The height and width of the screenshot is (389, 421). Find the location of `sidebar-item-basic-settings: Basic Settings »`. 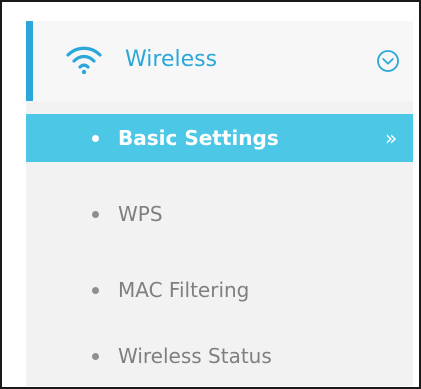

sidebar-item-basic-settings: Basic Settings » is located at coordinates (219, 138).